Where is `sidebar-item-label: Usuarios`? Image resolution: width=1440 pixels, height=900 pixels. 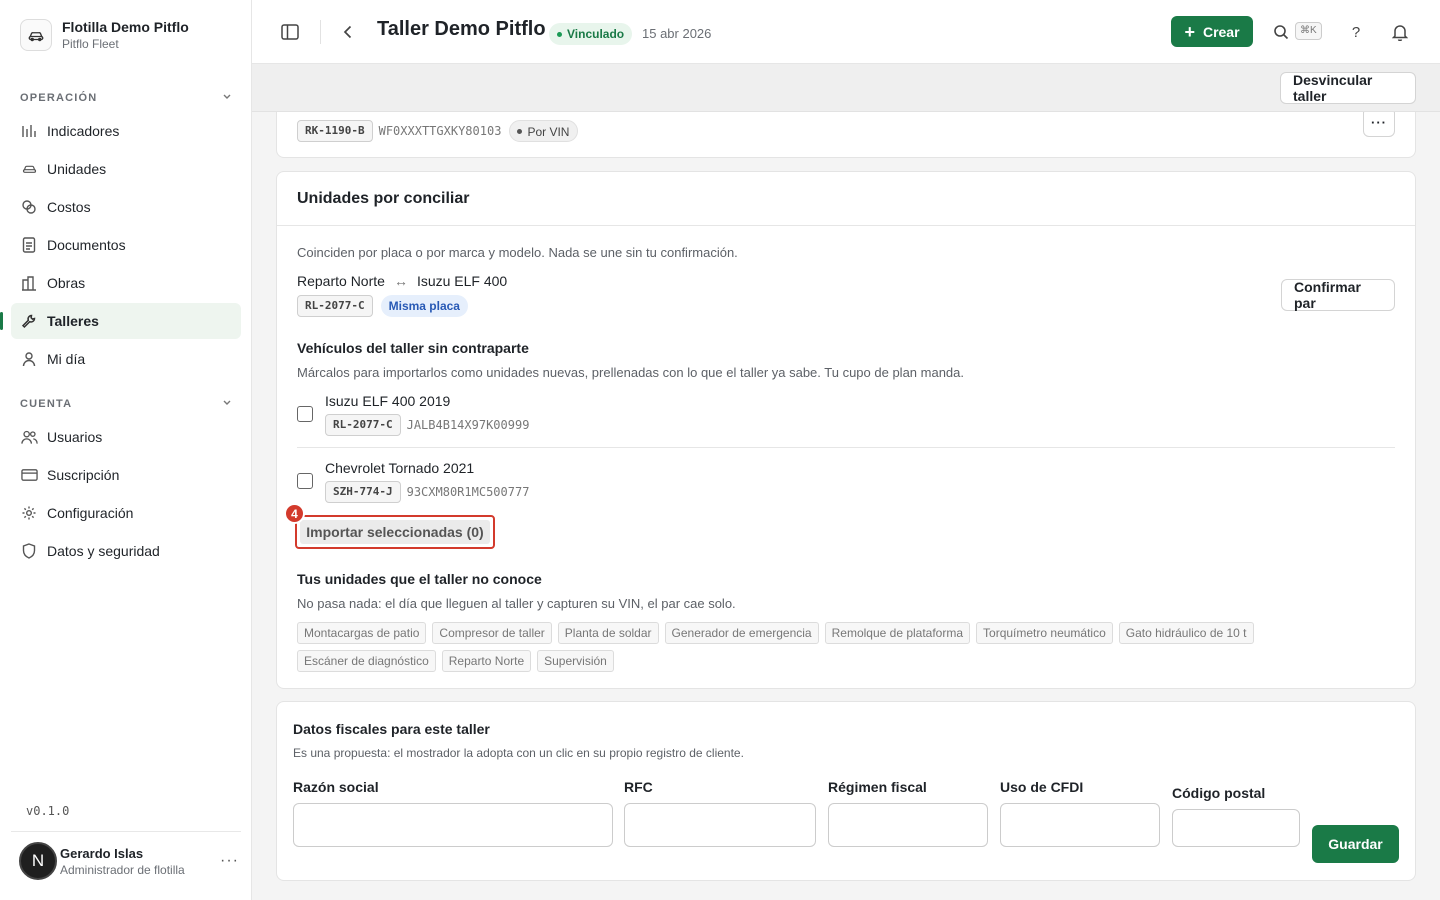 sidebar-item-label: Usuarios is located at coordinates (75, 437).